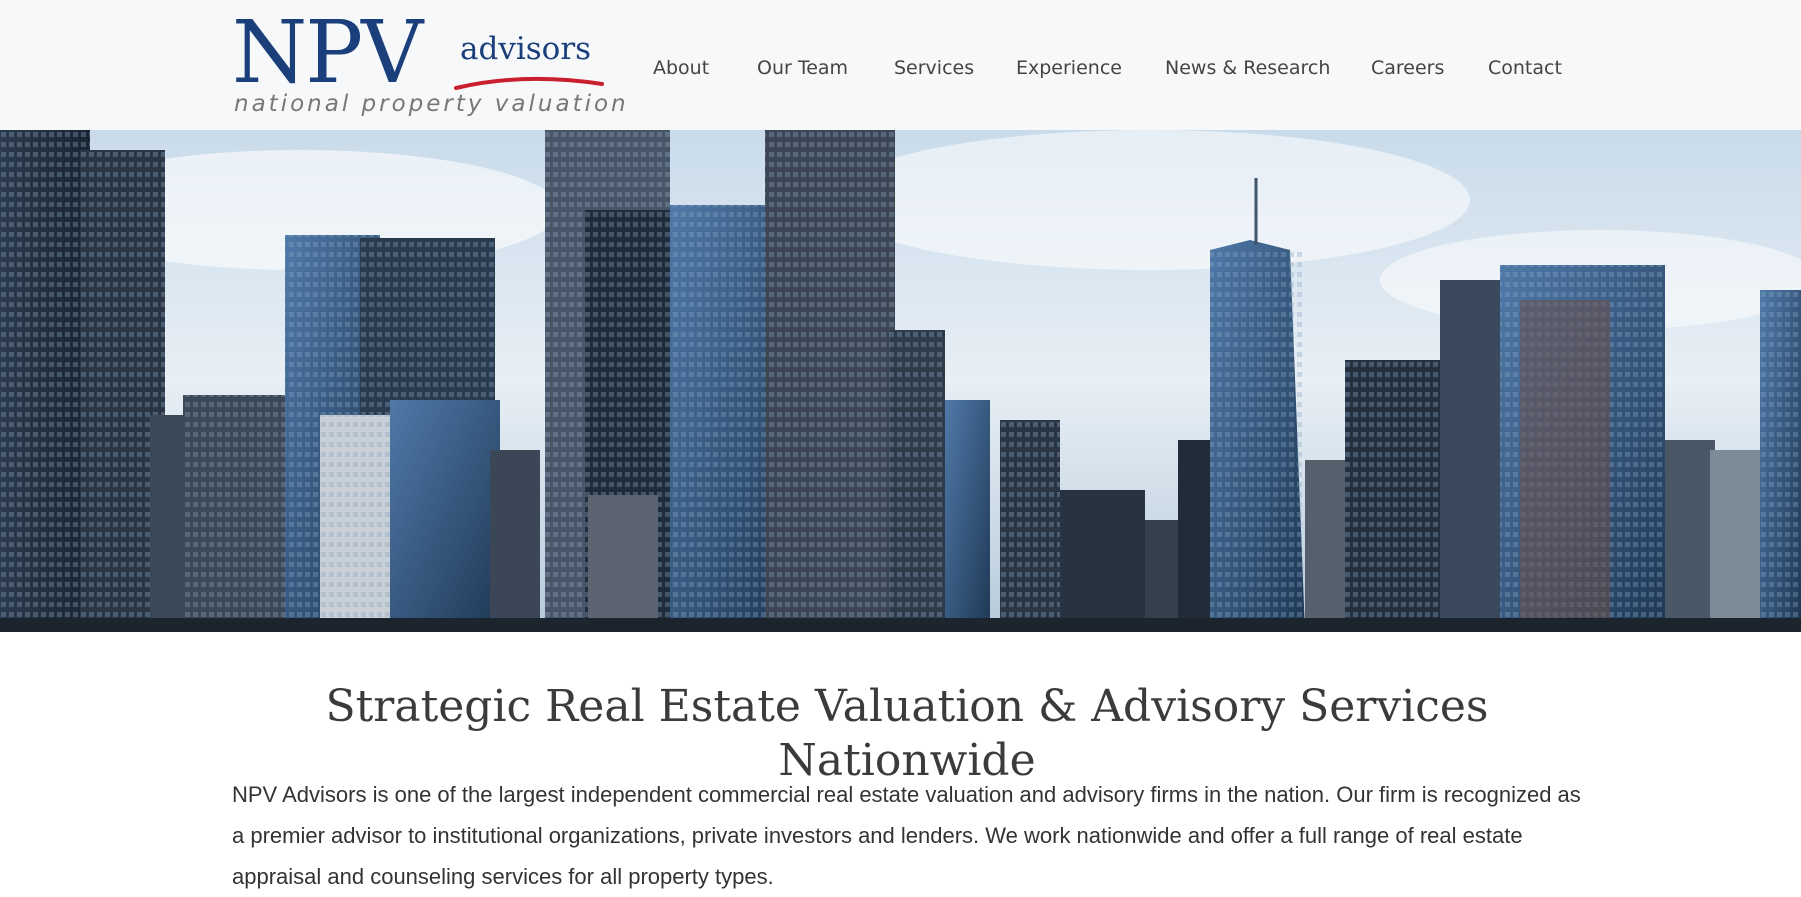  Describe the element at coordinates (429, 62) in the screenshot. I see `npv-advisors-logo: NPV advisors national property valuation` at that location.